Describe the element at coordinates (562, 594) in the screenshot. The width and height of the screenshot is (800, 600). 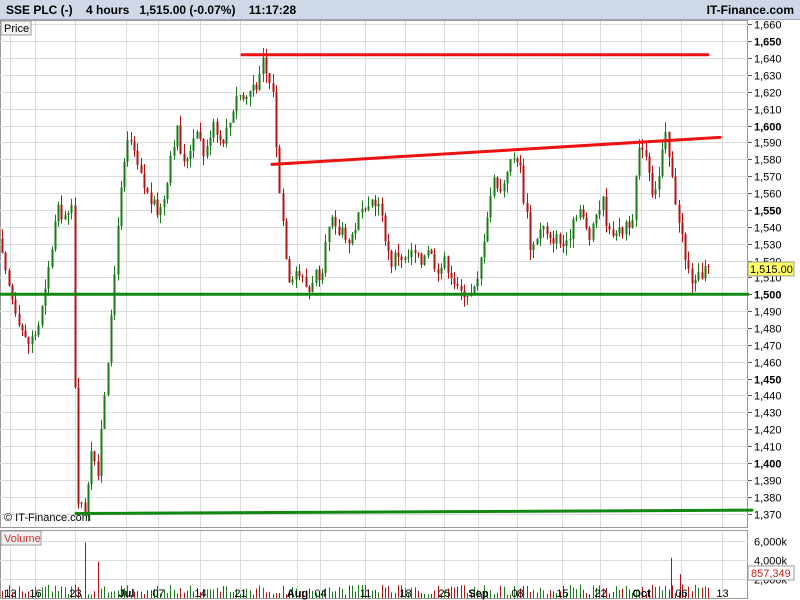
I see `date-tick-label: 15` at that location.